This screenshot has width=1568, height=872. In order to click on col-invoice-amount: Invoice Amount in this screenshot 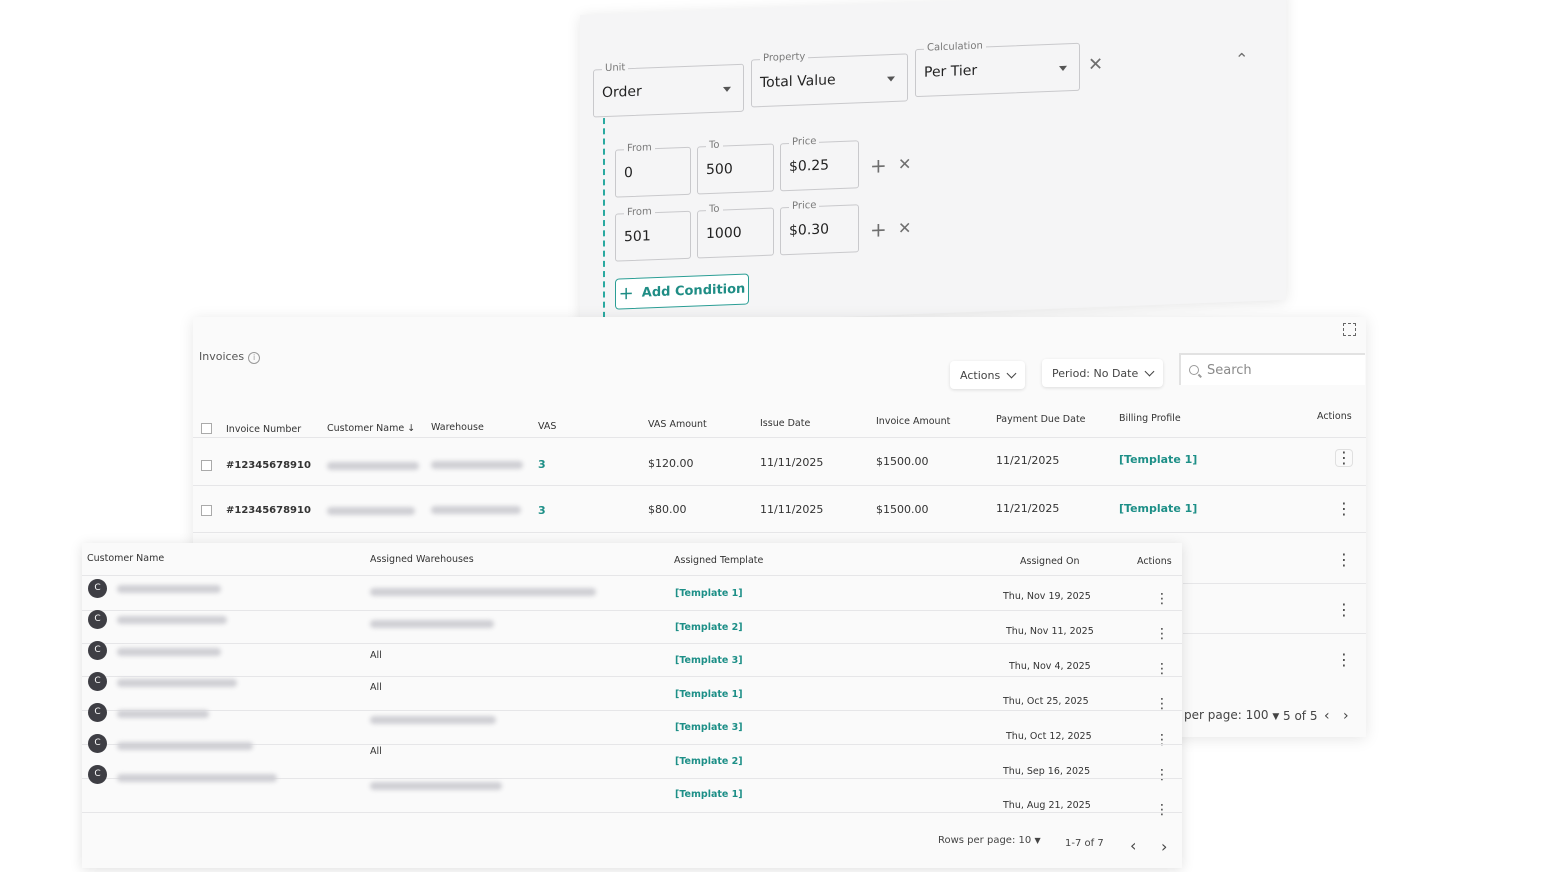, I will do `click(913, 421)`.